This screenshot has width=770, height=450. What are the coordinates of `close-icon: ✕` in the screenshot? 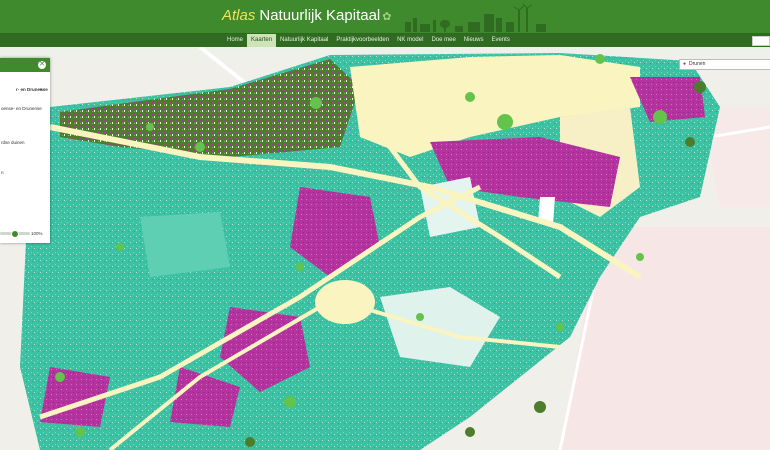 It's located at (42, 65).